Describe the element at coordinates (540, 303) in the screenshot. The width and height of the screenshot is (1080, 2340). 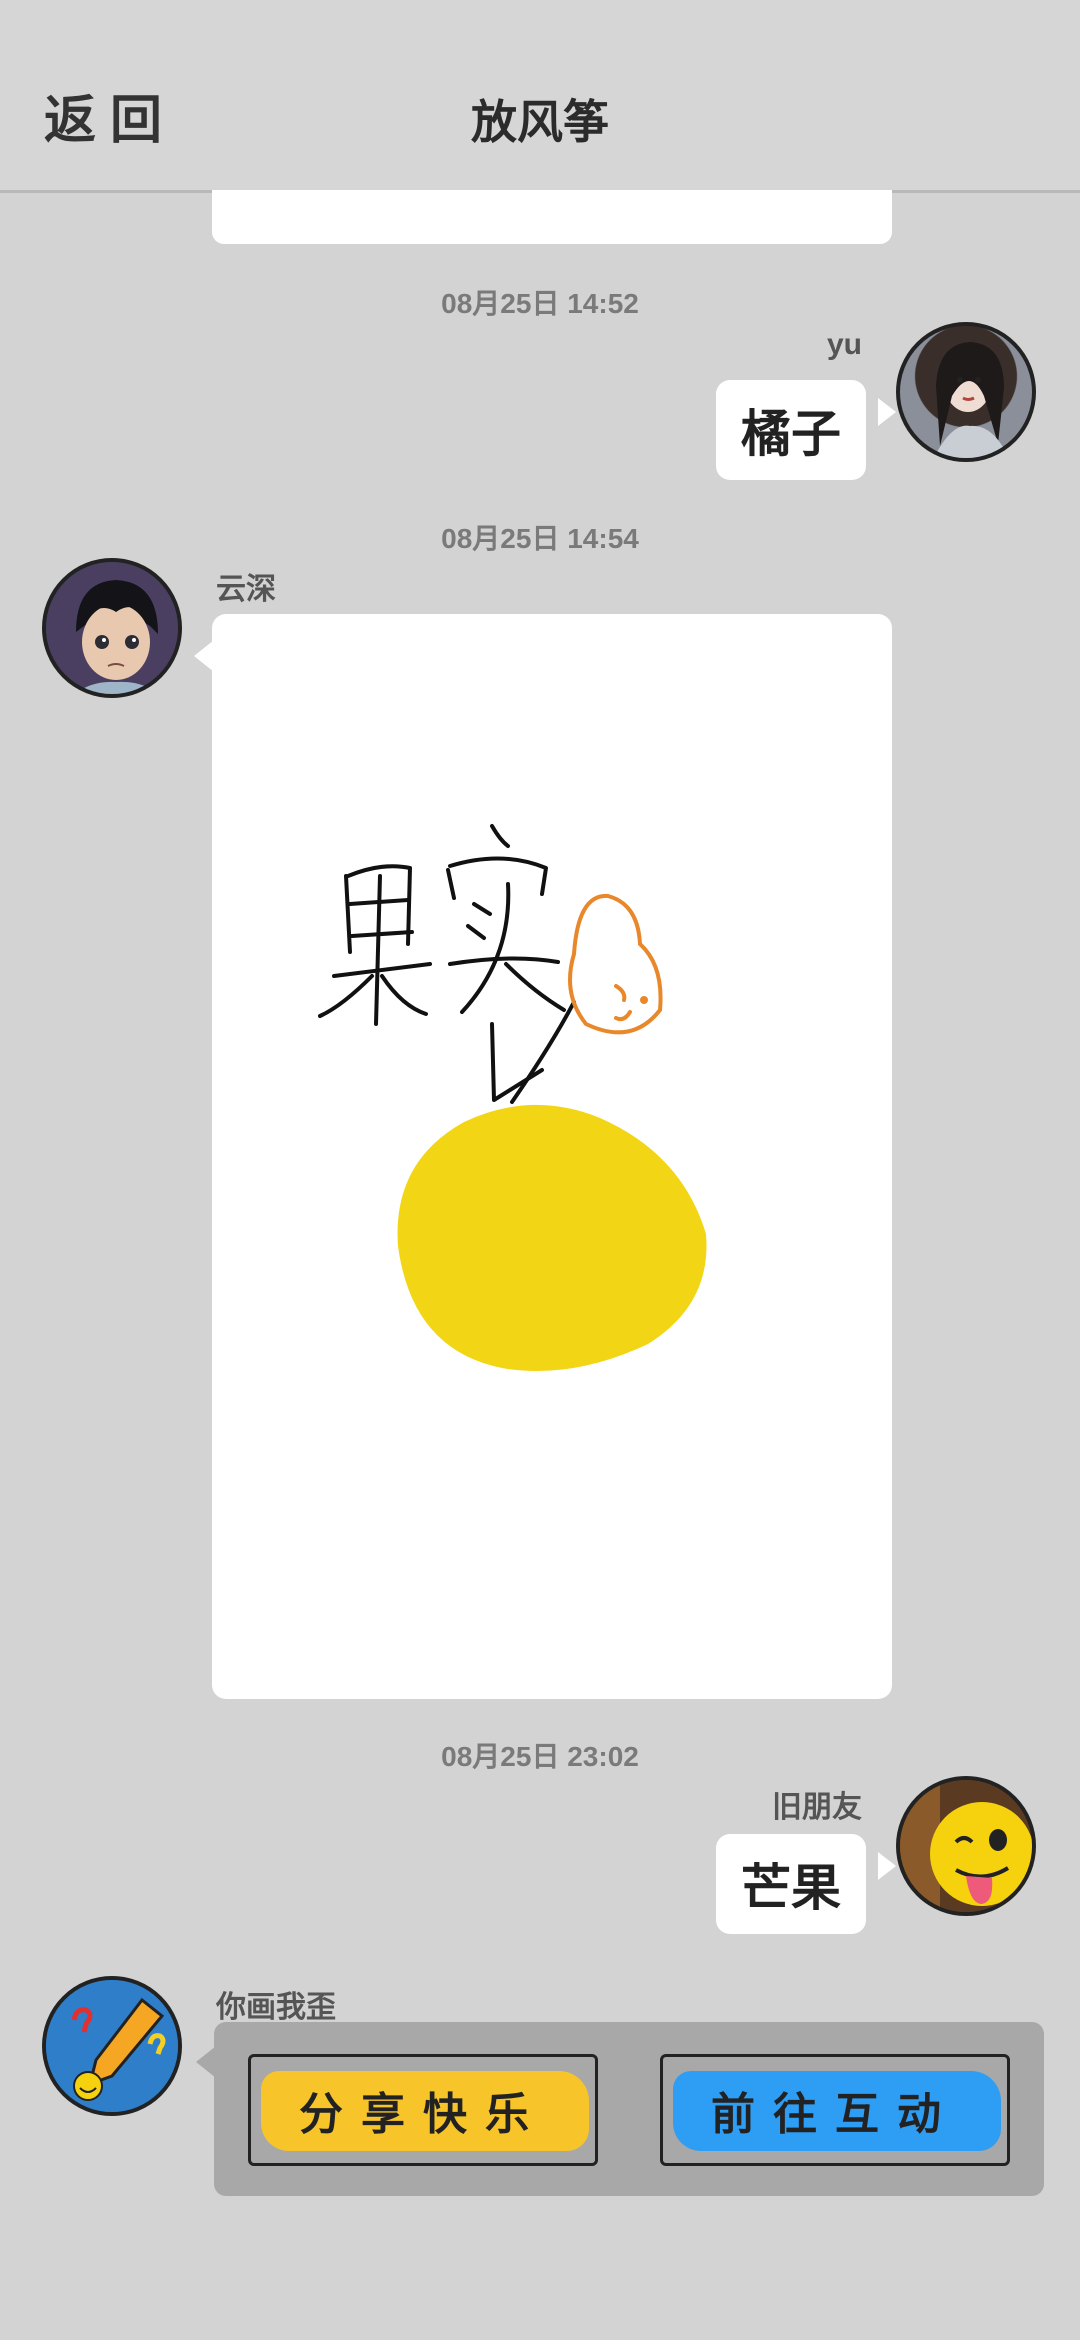
I see `timestamp: 08月25日 14:52` at that location.